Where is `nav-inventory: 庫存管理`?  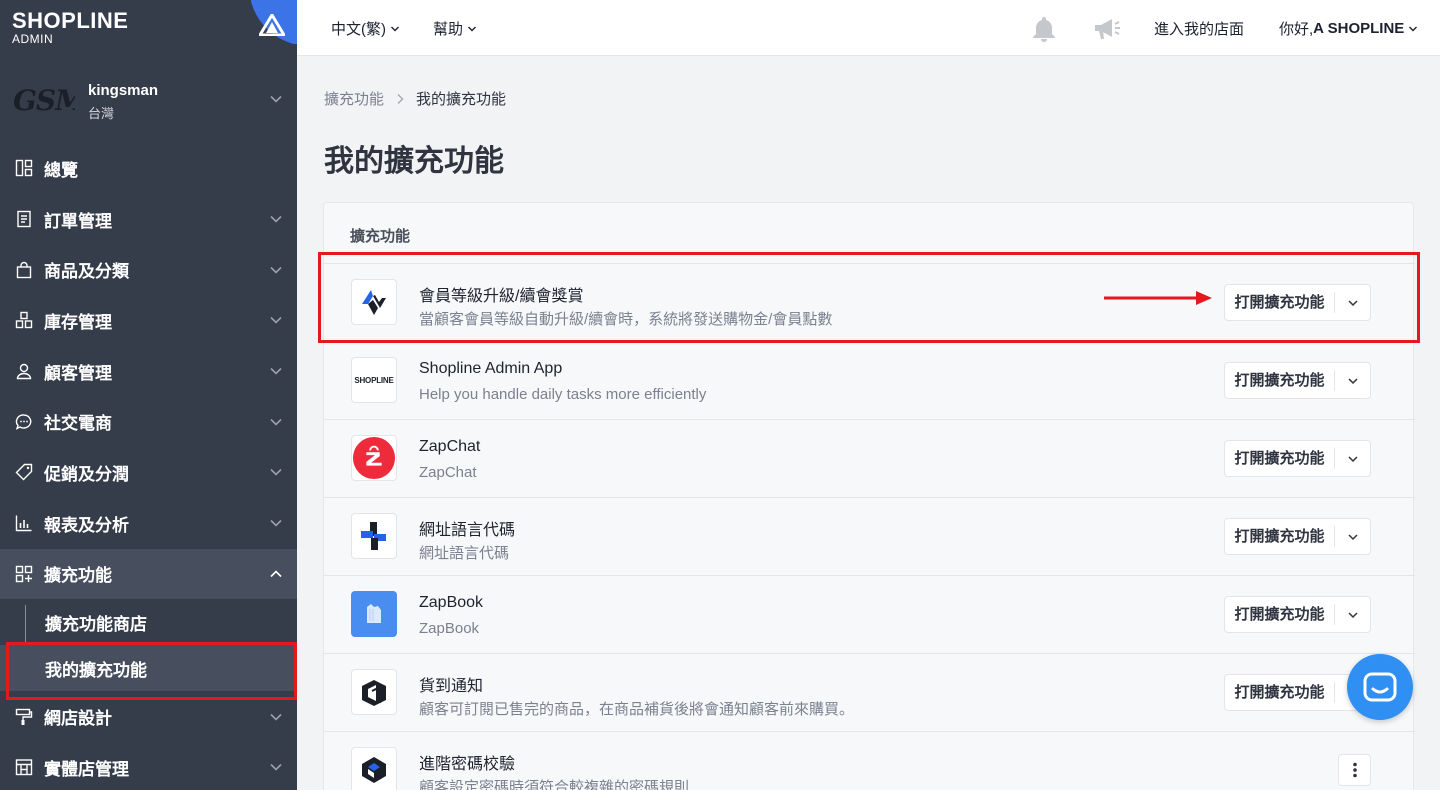 nav-inventory: 庫存管理 is located at coordinates (148, 320).